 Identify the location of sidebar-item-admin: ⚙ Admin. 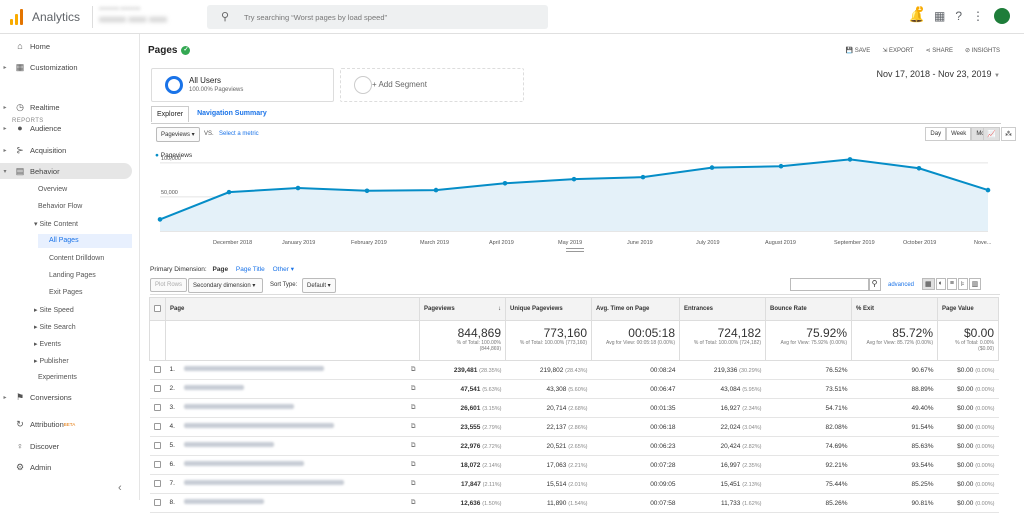
(66, 467).